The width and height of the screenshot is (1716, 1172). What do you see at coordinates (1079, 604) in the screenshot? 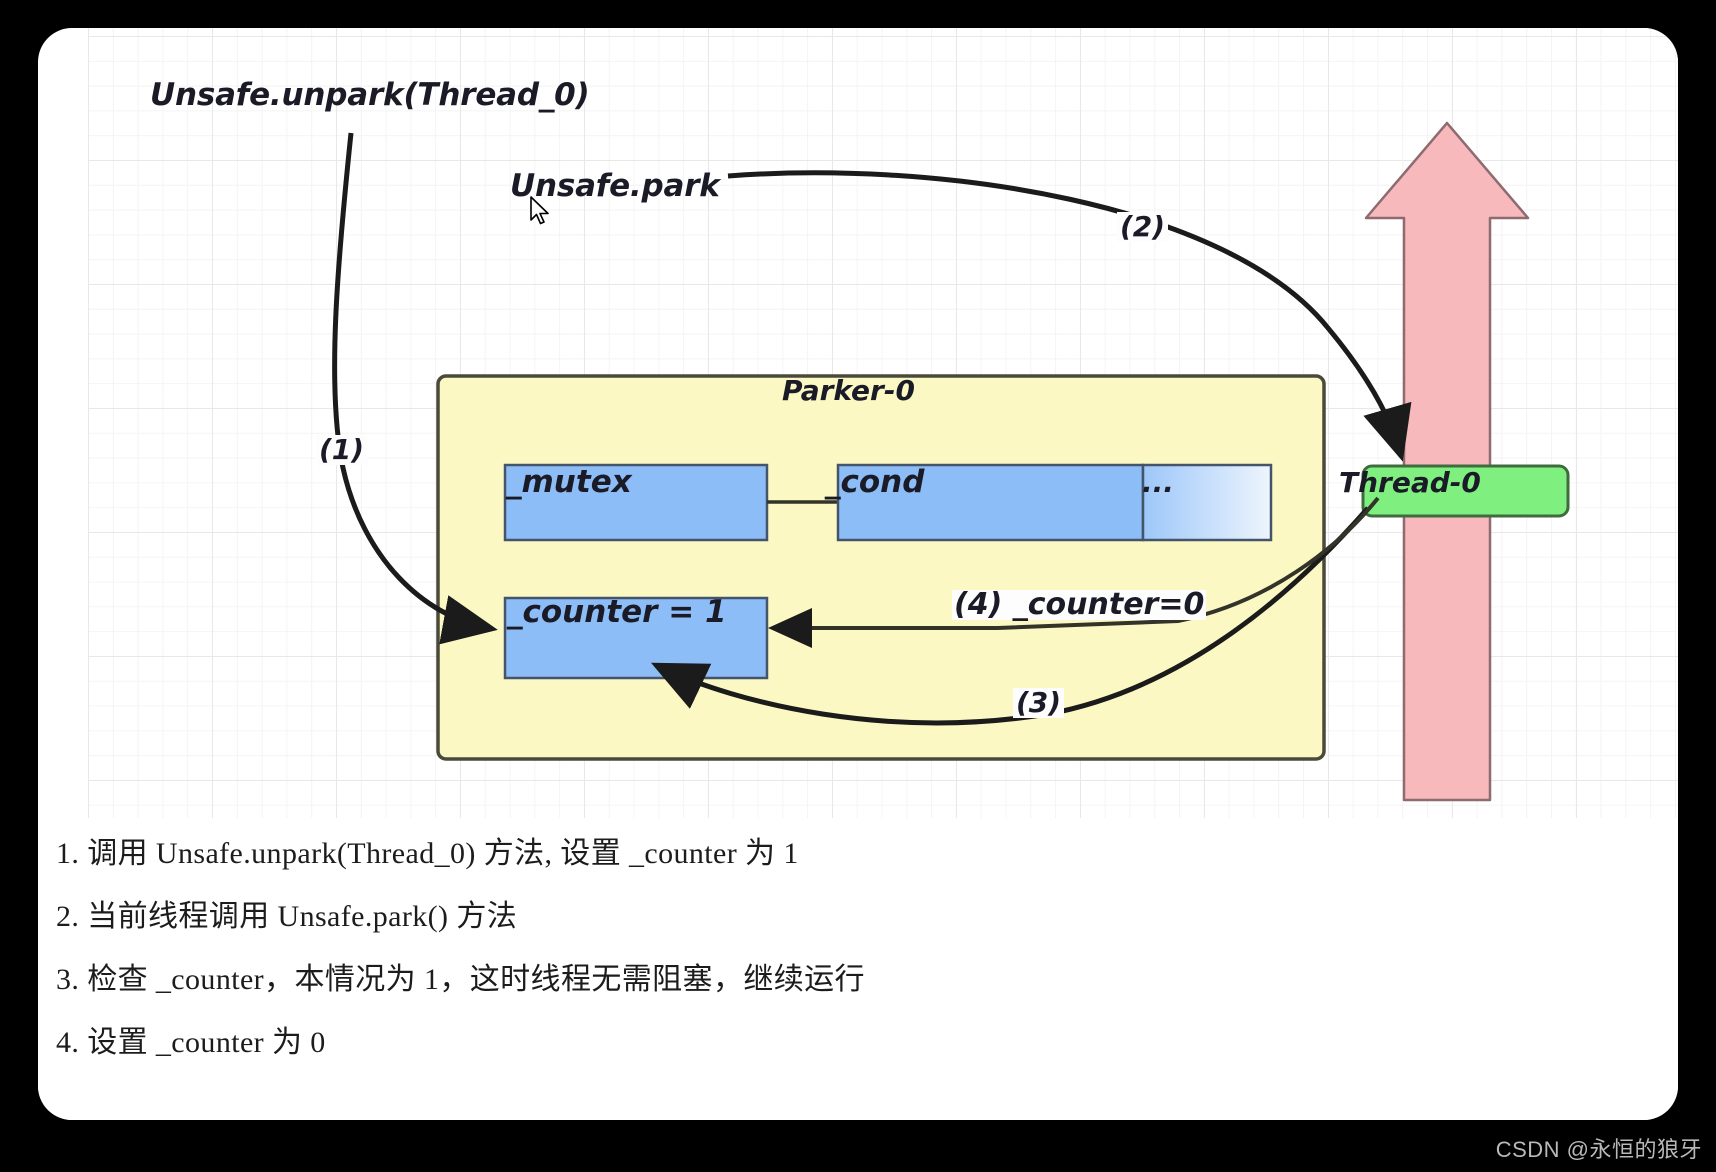
I see `label-step-4: (4) _counter=0` at bounding box center [1079, 604].